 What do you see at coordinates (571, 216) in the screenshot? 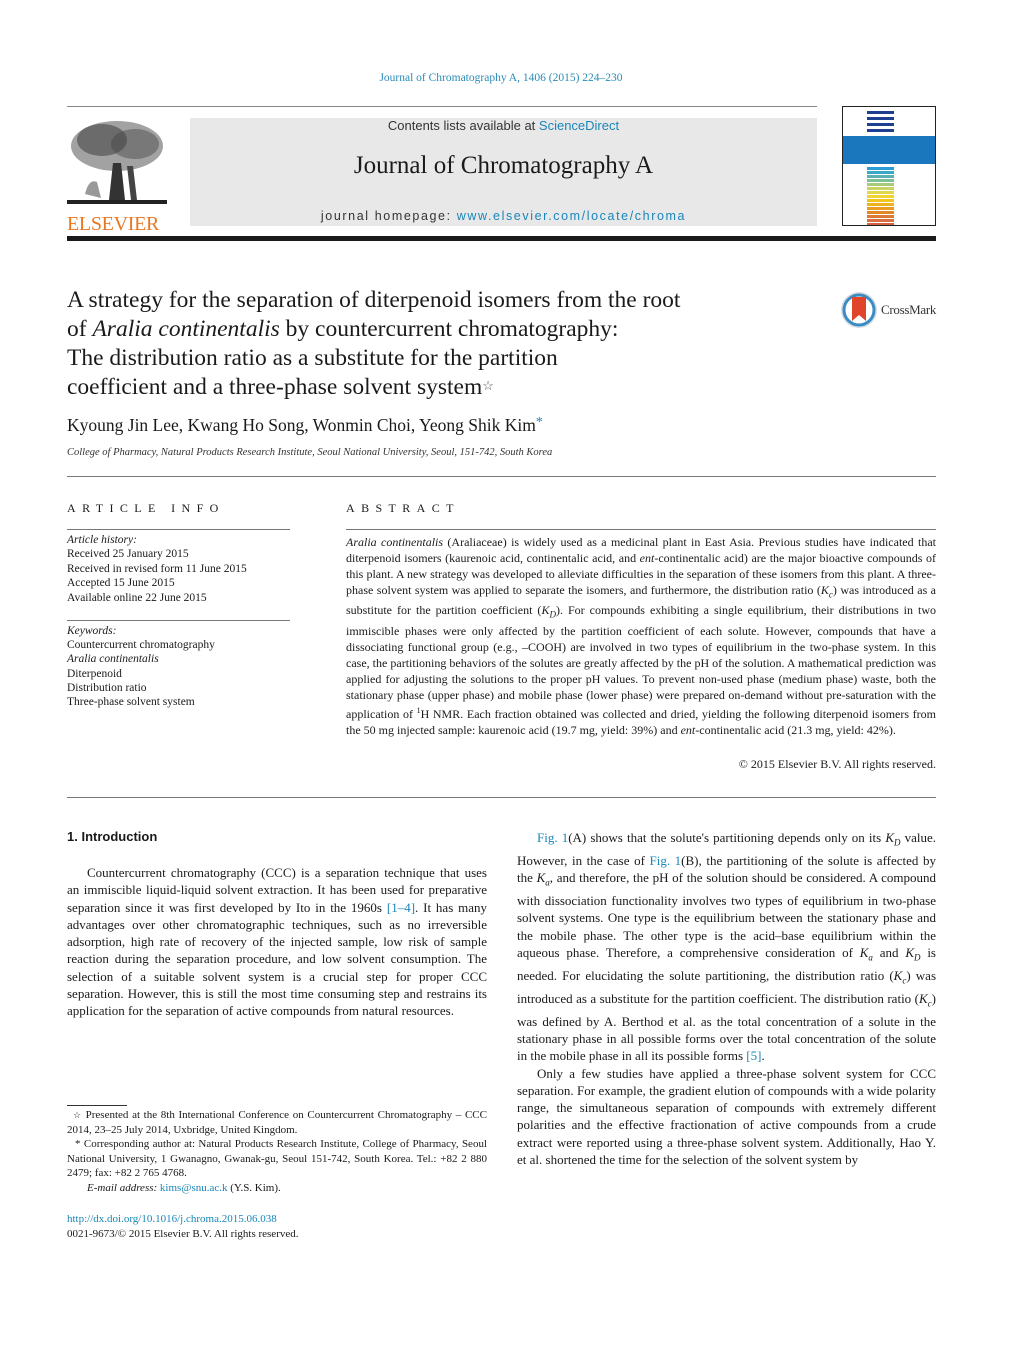
I see `homepage-link: www.elsevier.com/locate/chroma` at bounding box center [571, 216].